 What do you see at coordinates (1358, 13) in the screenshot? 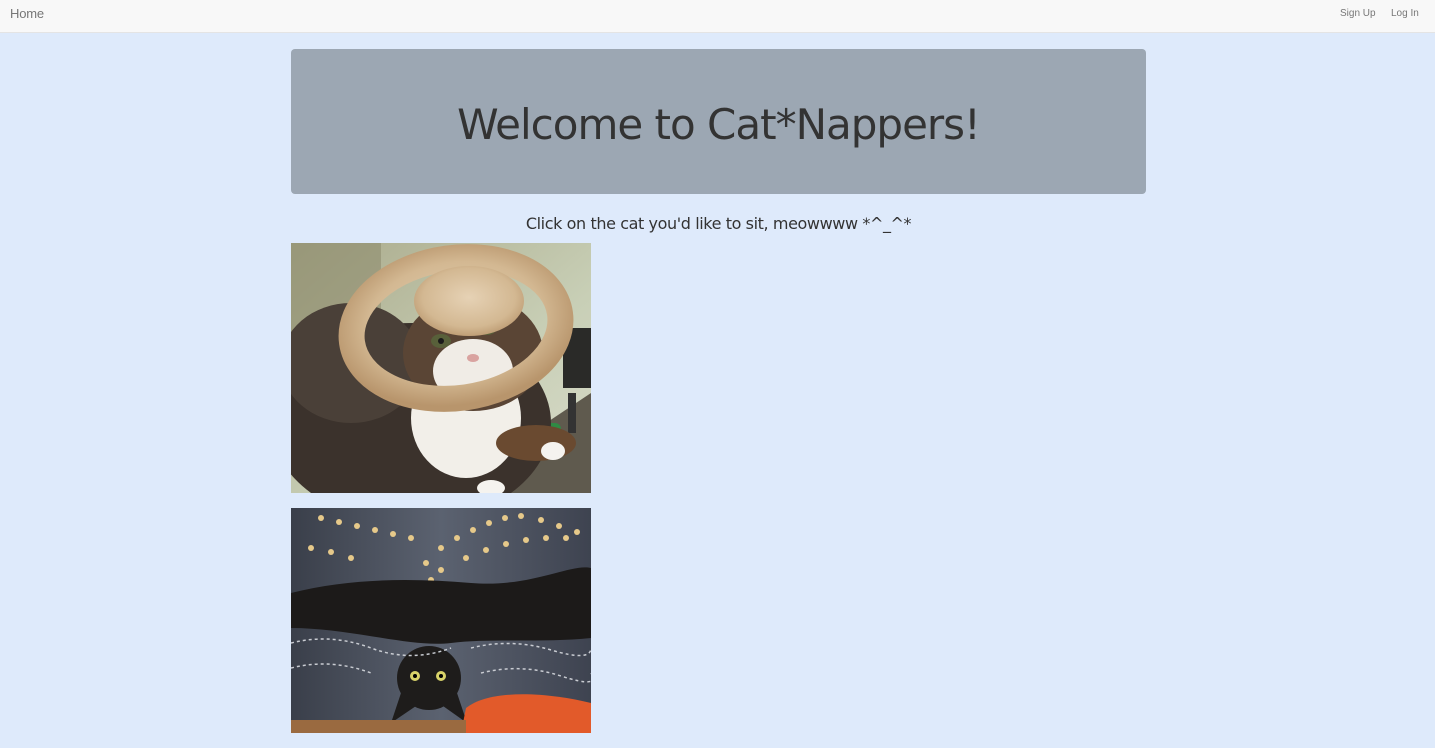
I see `nav-signup-link: Sign Up` at bounding box center [1358, 13].